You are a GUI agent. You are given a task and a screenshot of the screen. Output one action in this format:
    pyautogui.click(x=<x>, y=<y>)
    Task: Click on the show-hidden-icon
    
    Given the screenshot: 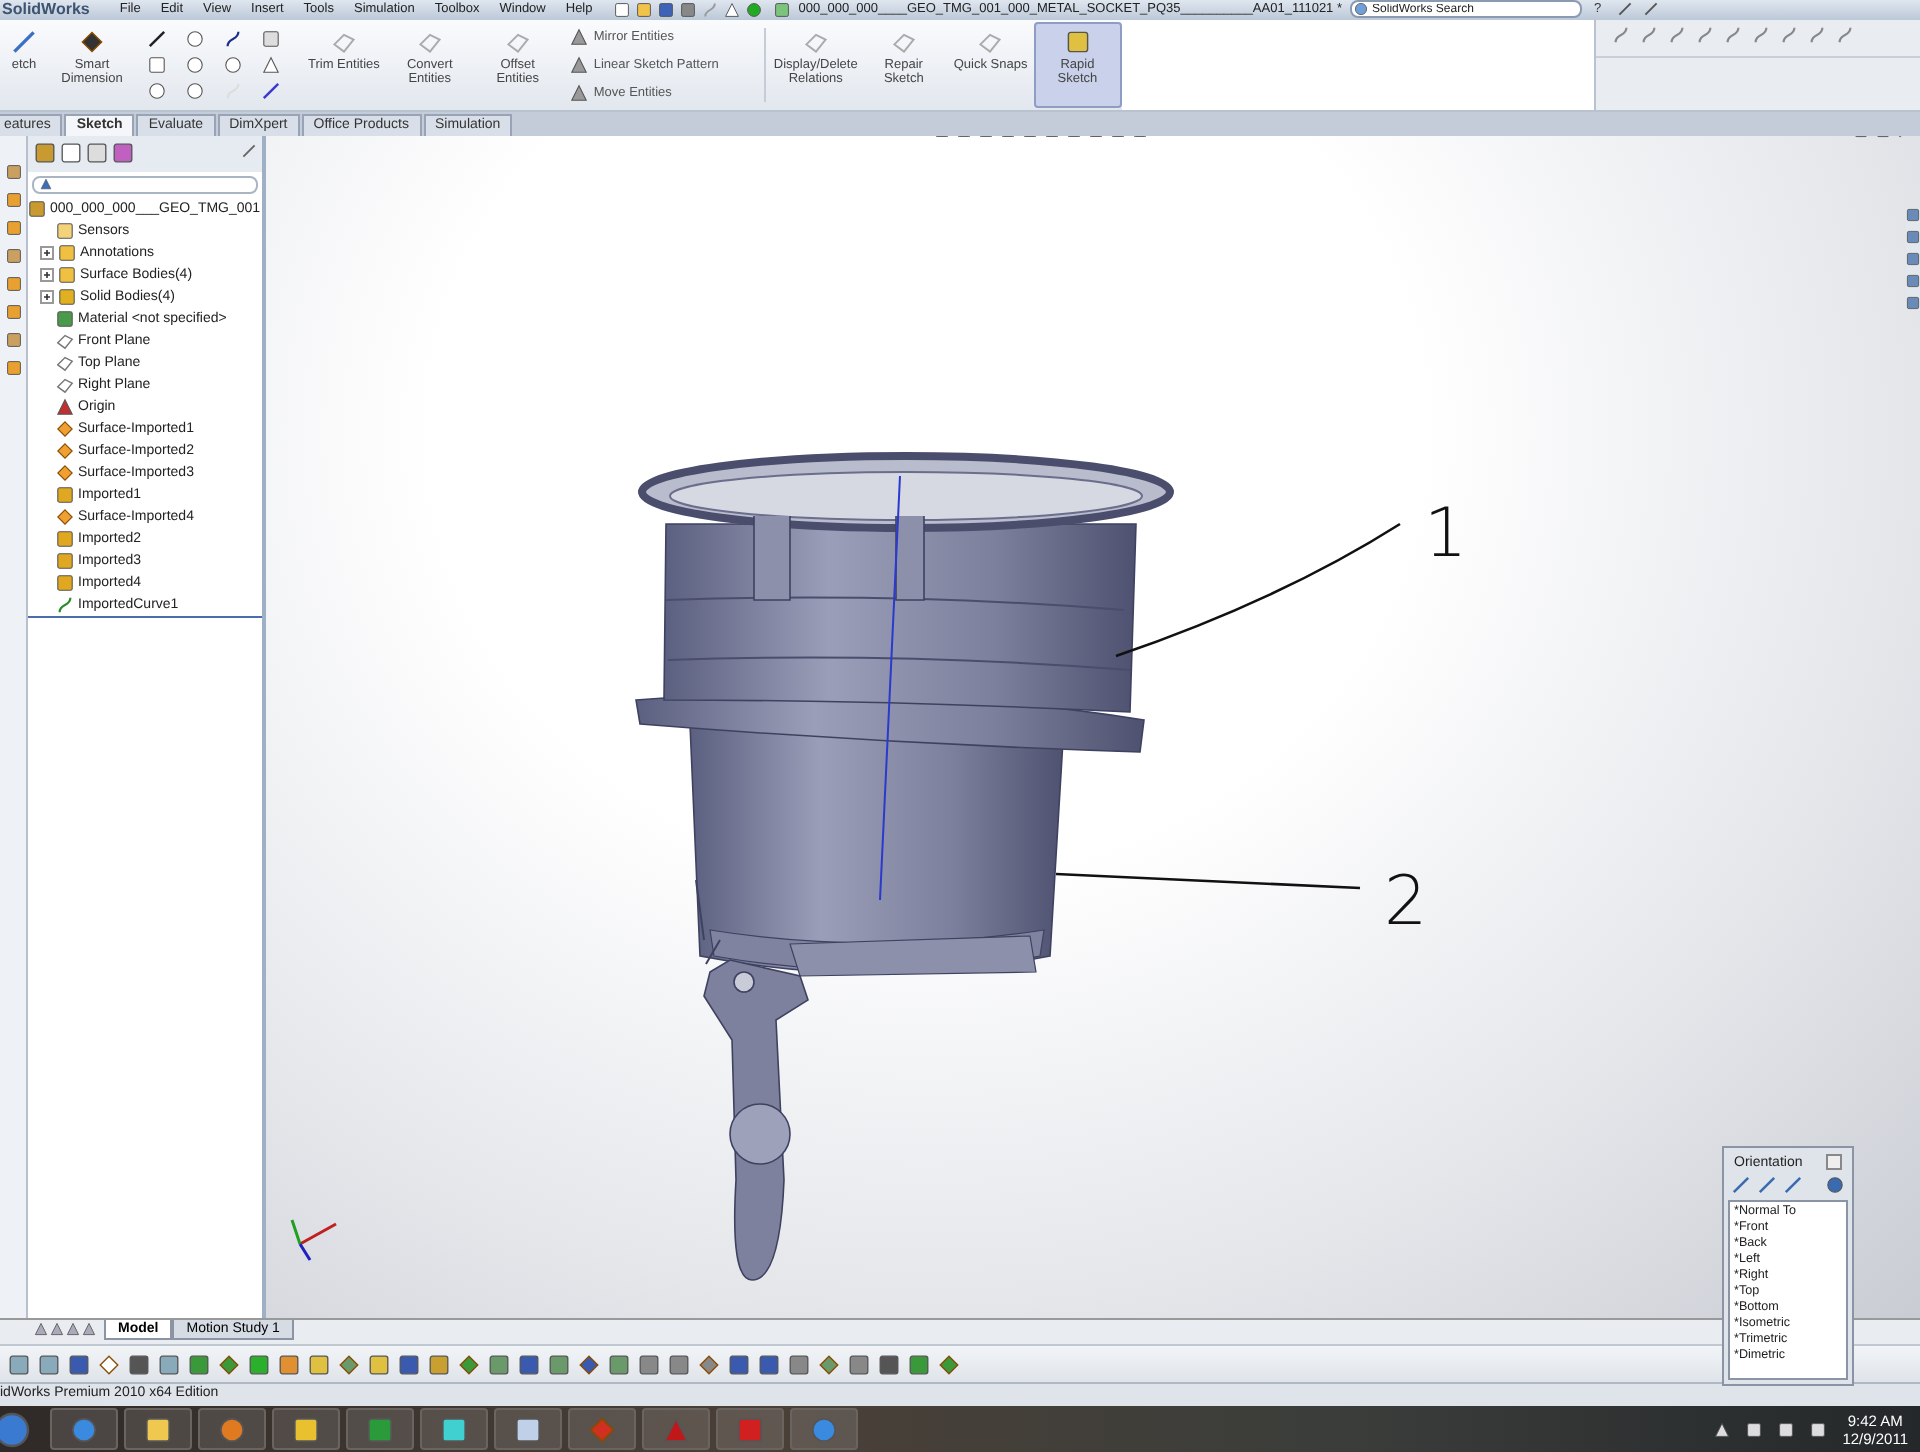 What is the action you would take?
    pyautogui.click(x=1722, y=1429)
    